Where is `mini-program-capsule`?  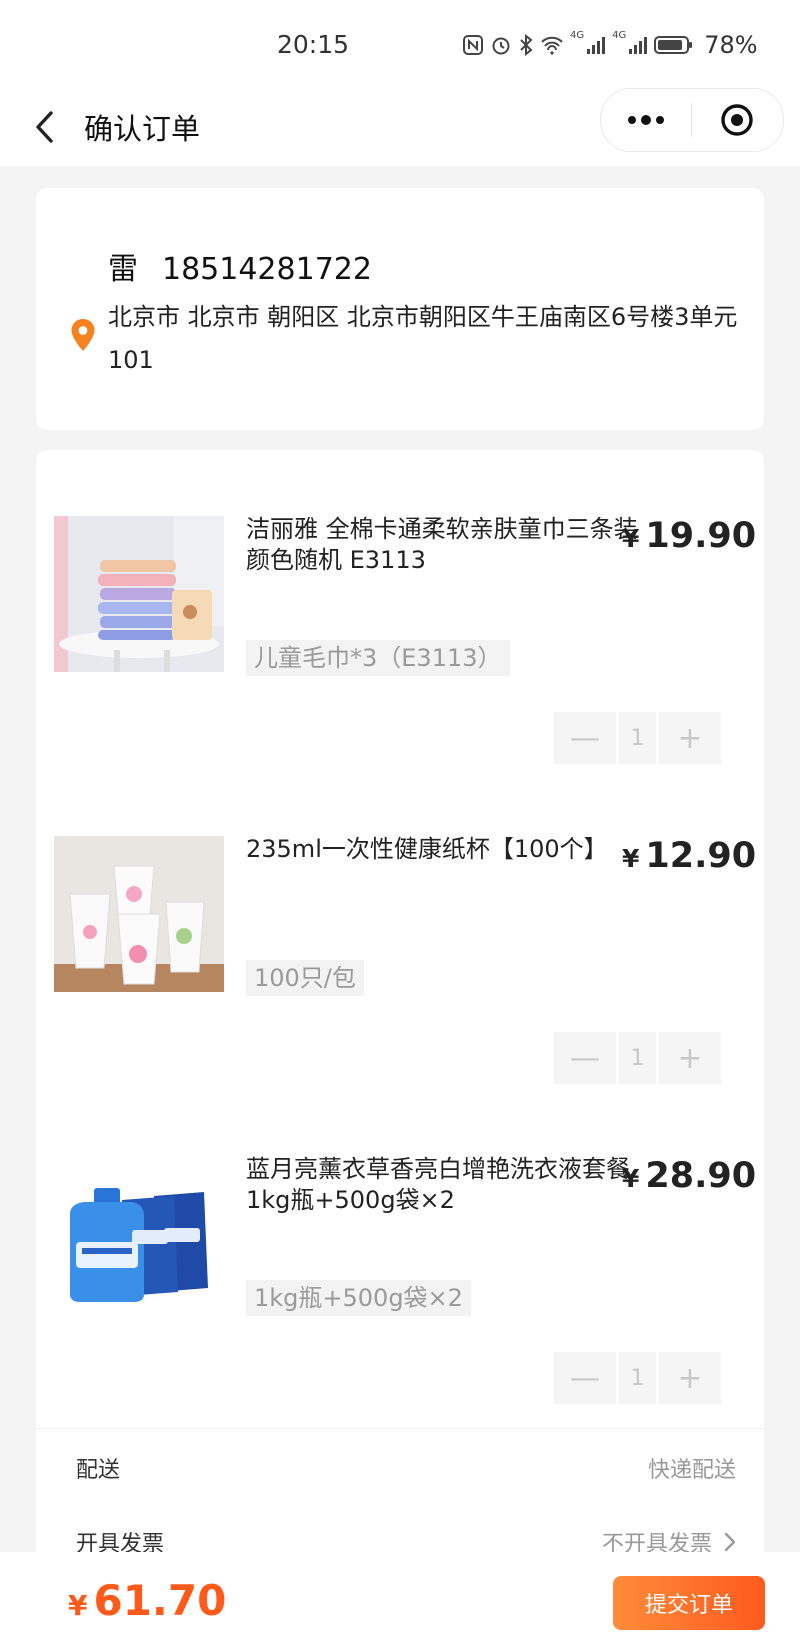 mini-program-capsule is located at coordinates (692, 120).